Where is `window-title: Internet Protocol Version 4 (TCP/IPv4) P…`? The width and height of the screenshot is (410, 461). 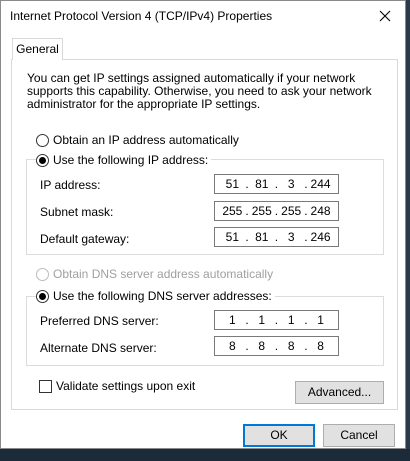 window-title: Internet Protocol Version 4 (TCP/IPv4) P… is located at coordinates (141, 16).